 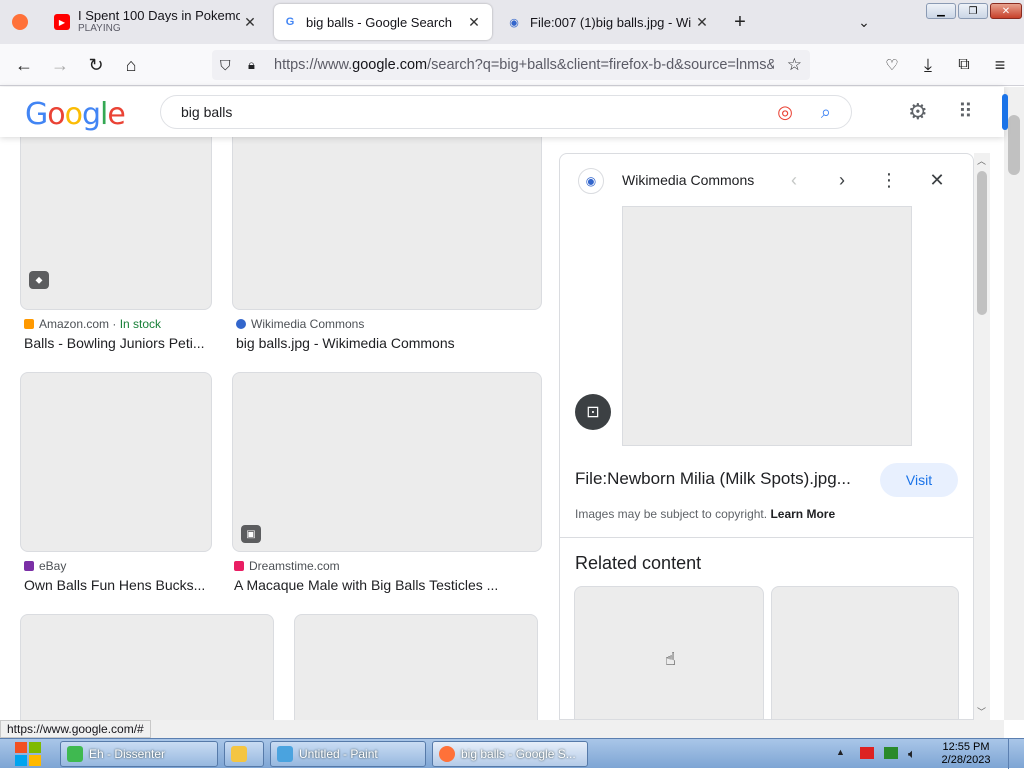 I want to click on page-scroll-thumb, so click(x=1014, y=145).